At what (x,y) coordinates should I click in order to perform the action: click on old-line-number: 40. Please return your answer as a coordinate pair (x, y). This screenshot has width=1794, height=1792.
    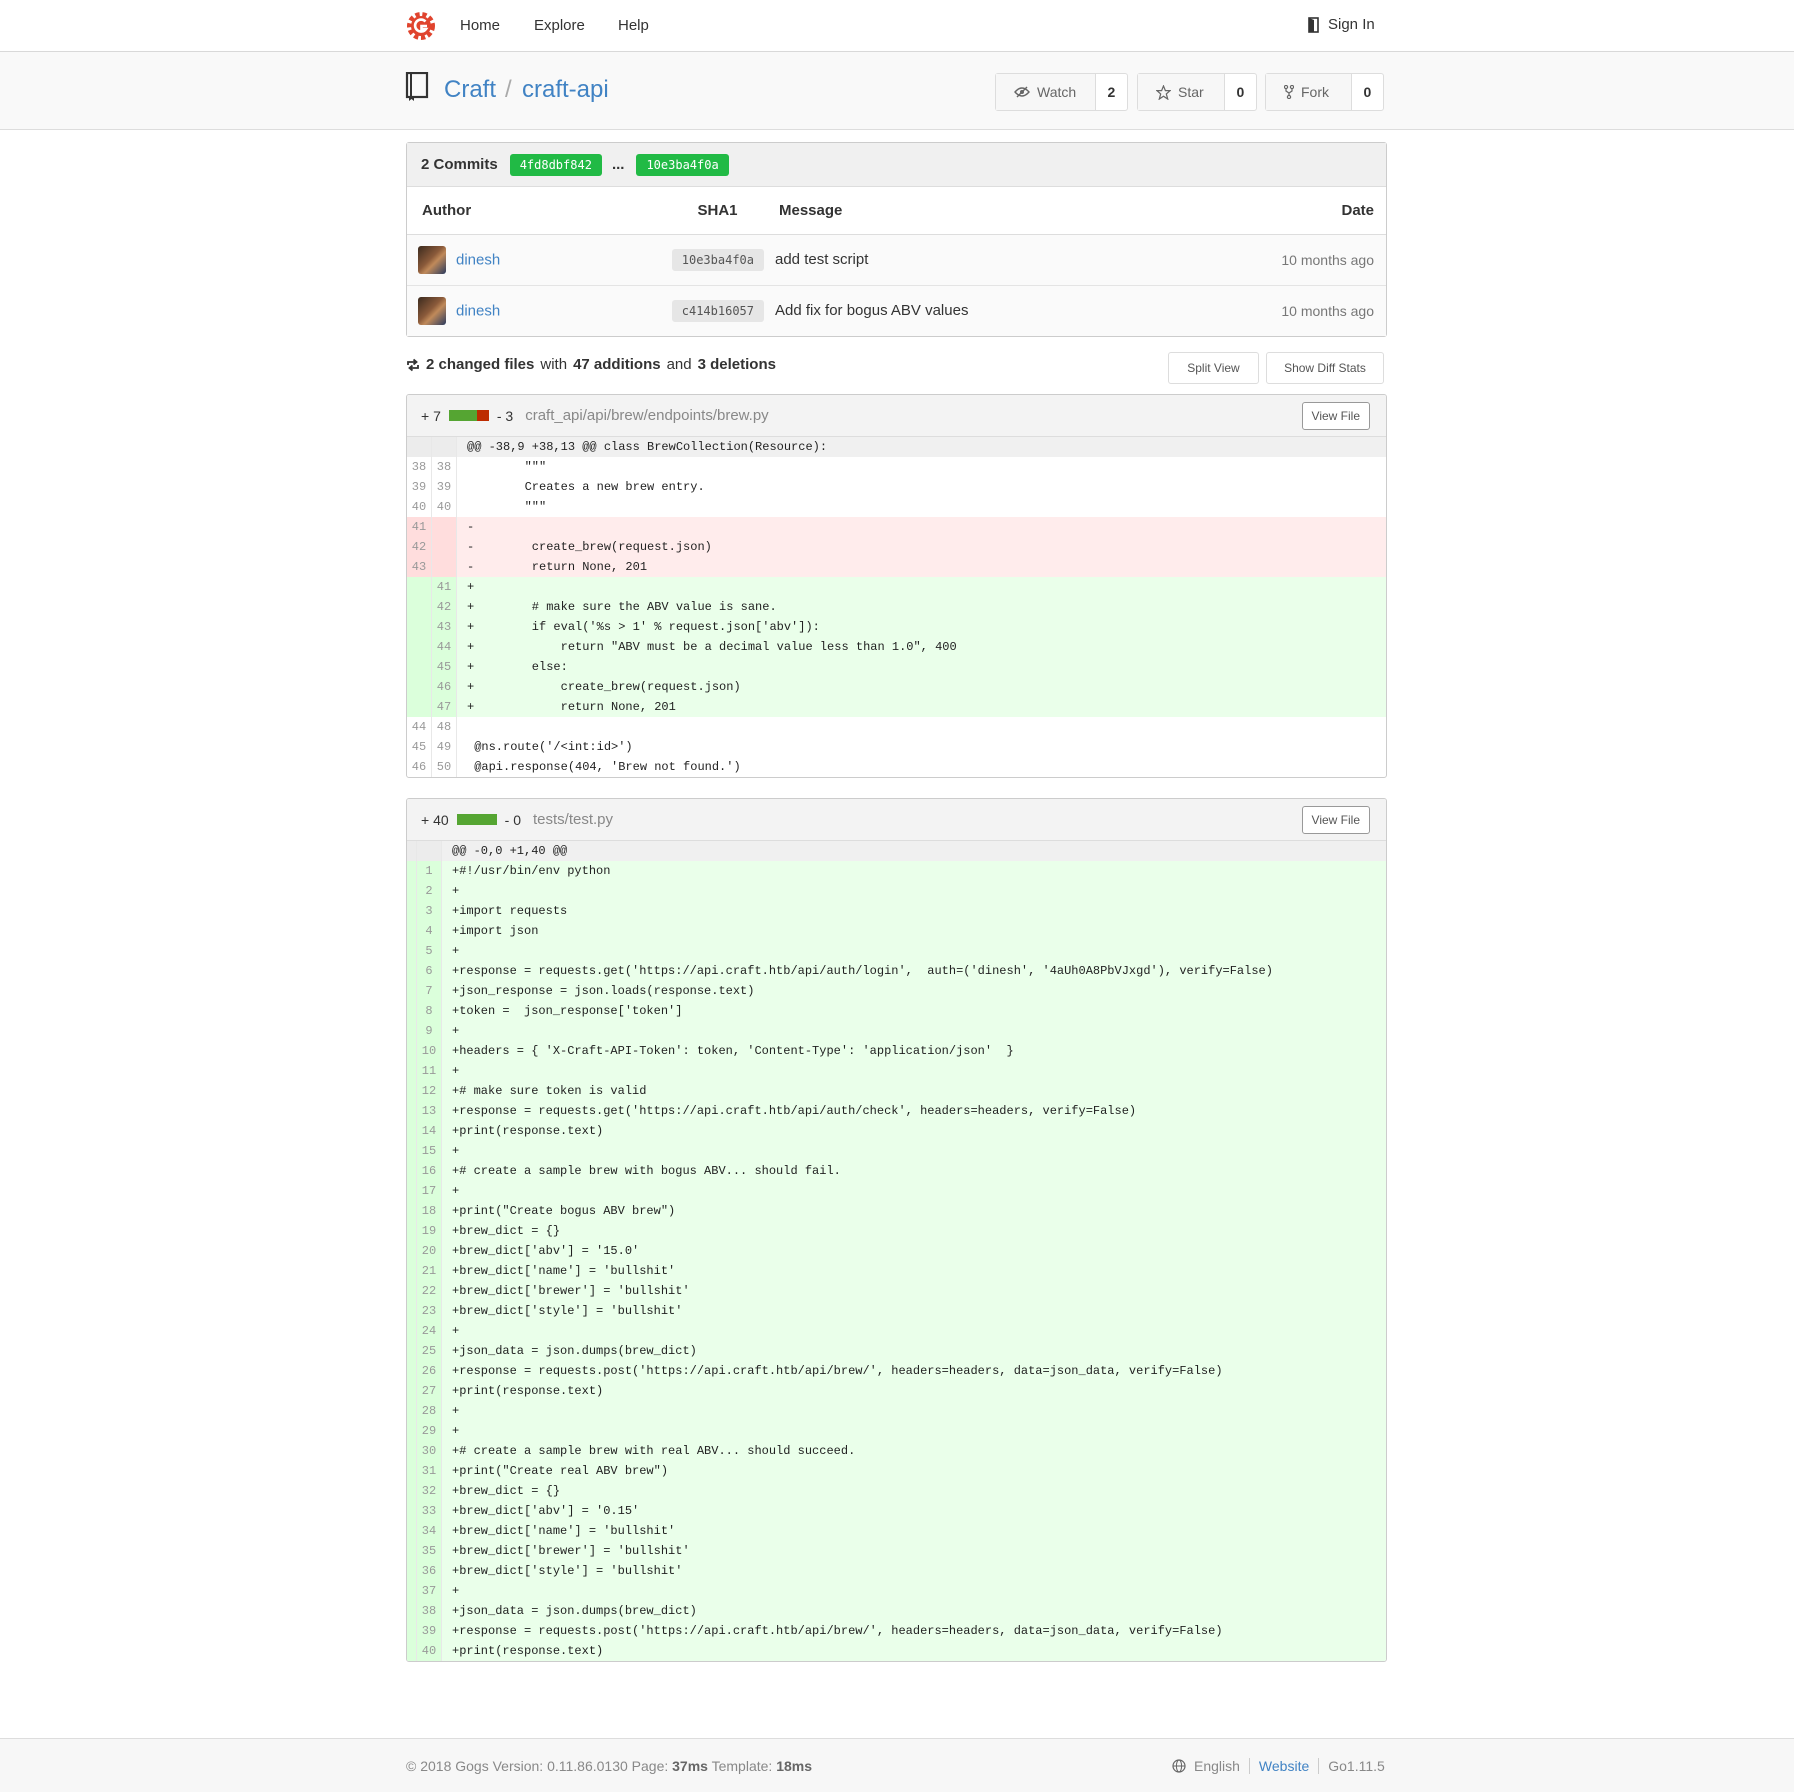
    Looking at the image, I should click on (419, 507).